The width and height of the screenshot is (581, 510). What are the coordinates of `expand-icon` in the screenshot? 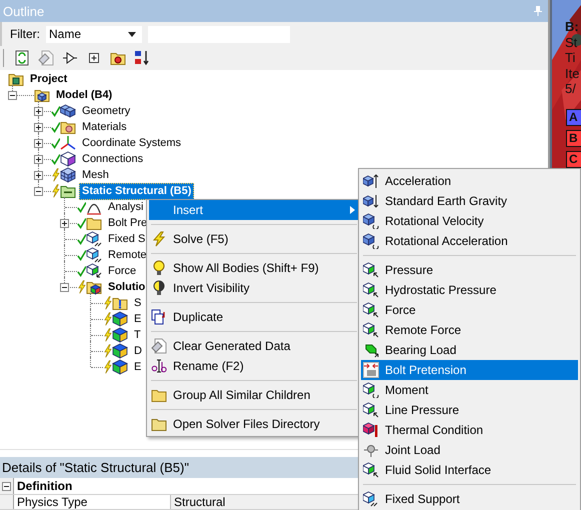 It's located at (94, 58).